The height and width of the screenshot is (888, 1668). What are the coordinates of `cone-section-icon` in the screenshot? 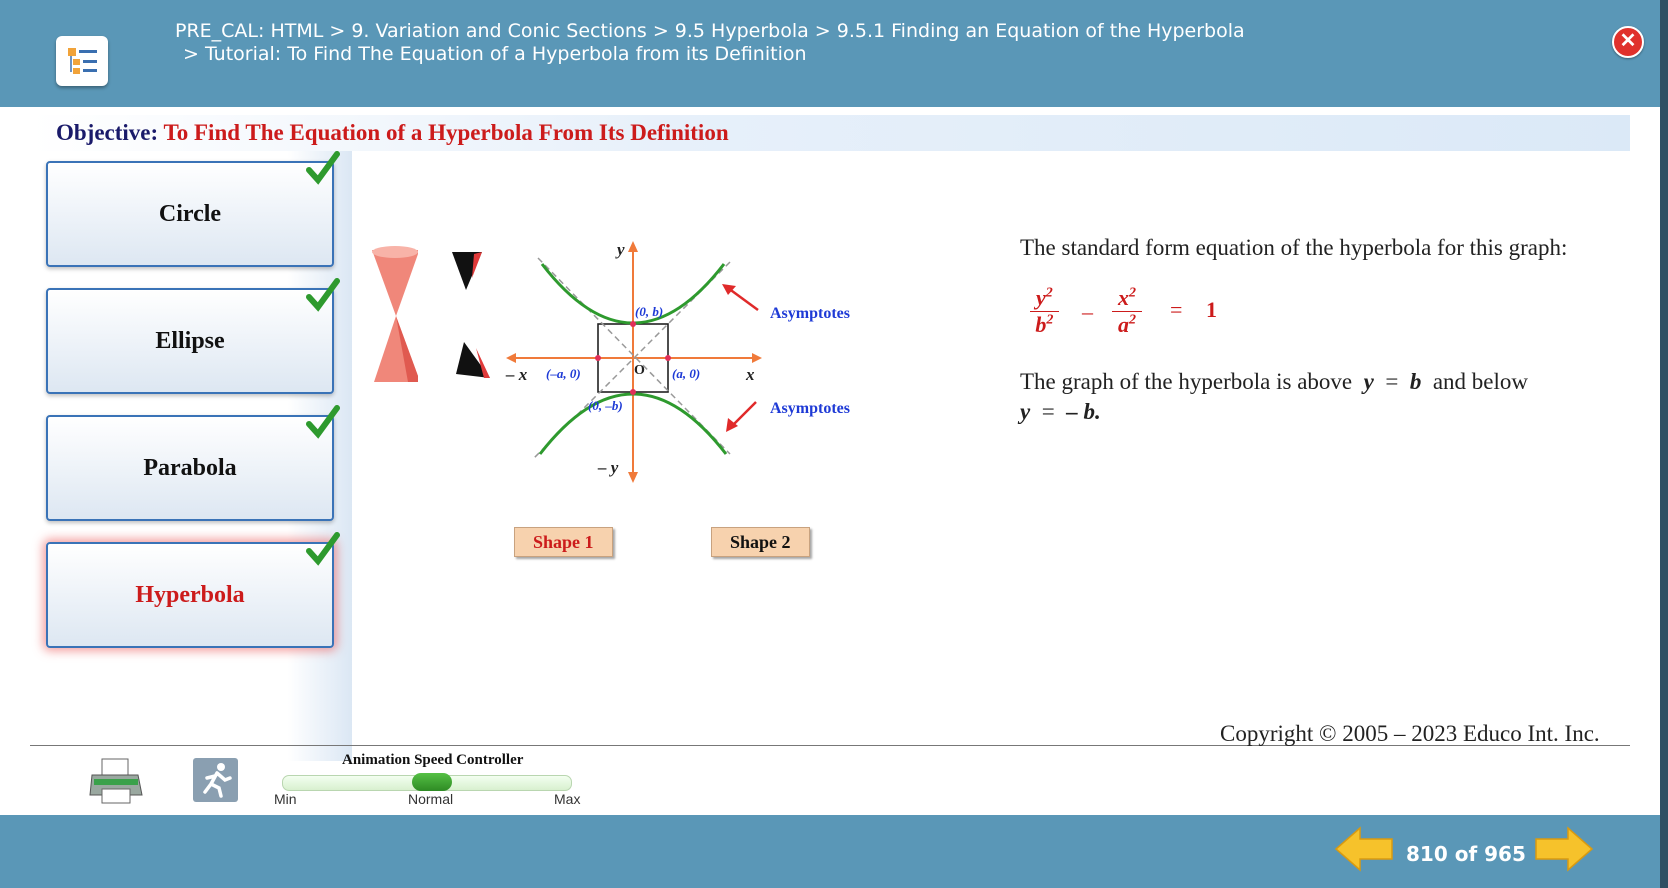 It's located at (471, 315).